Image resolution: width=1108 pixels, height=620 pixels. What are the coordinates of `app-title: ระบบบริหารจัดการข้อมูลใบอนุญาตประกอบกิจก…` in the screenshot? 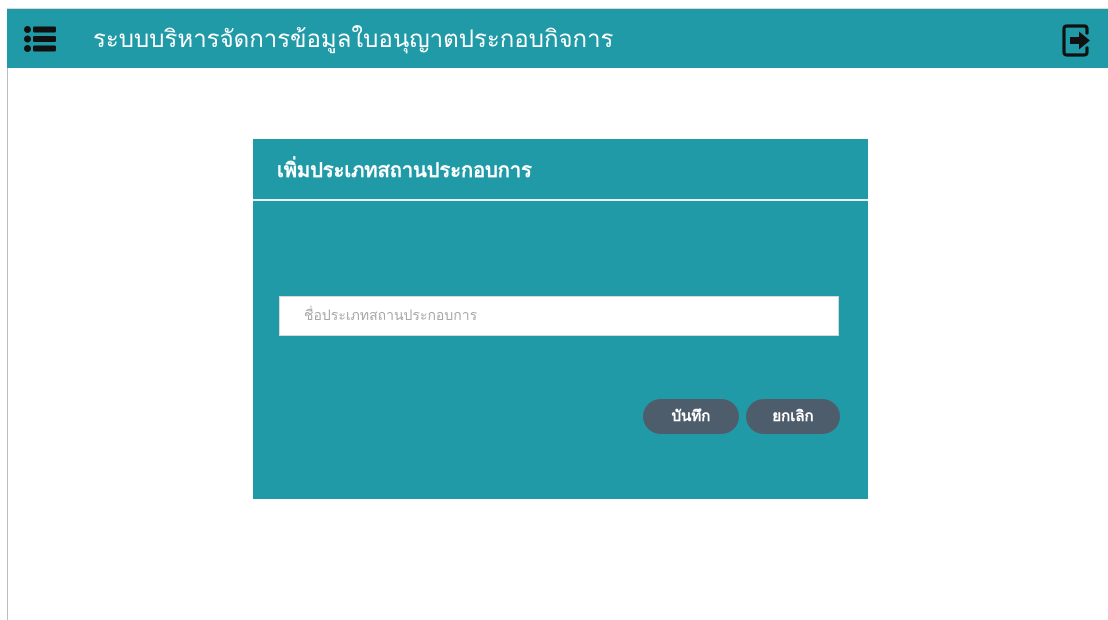 It's located at (353, 39).